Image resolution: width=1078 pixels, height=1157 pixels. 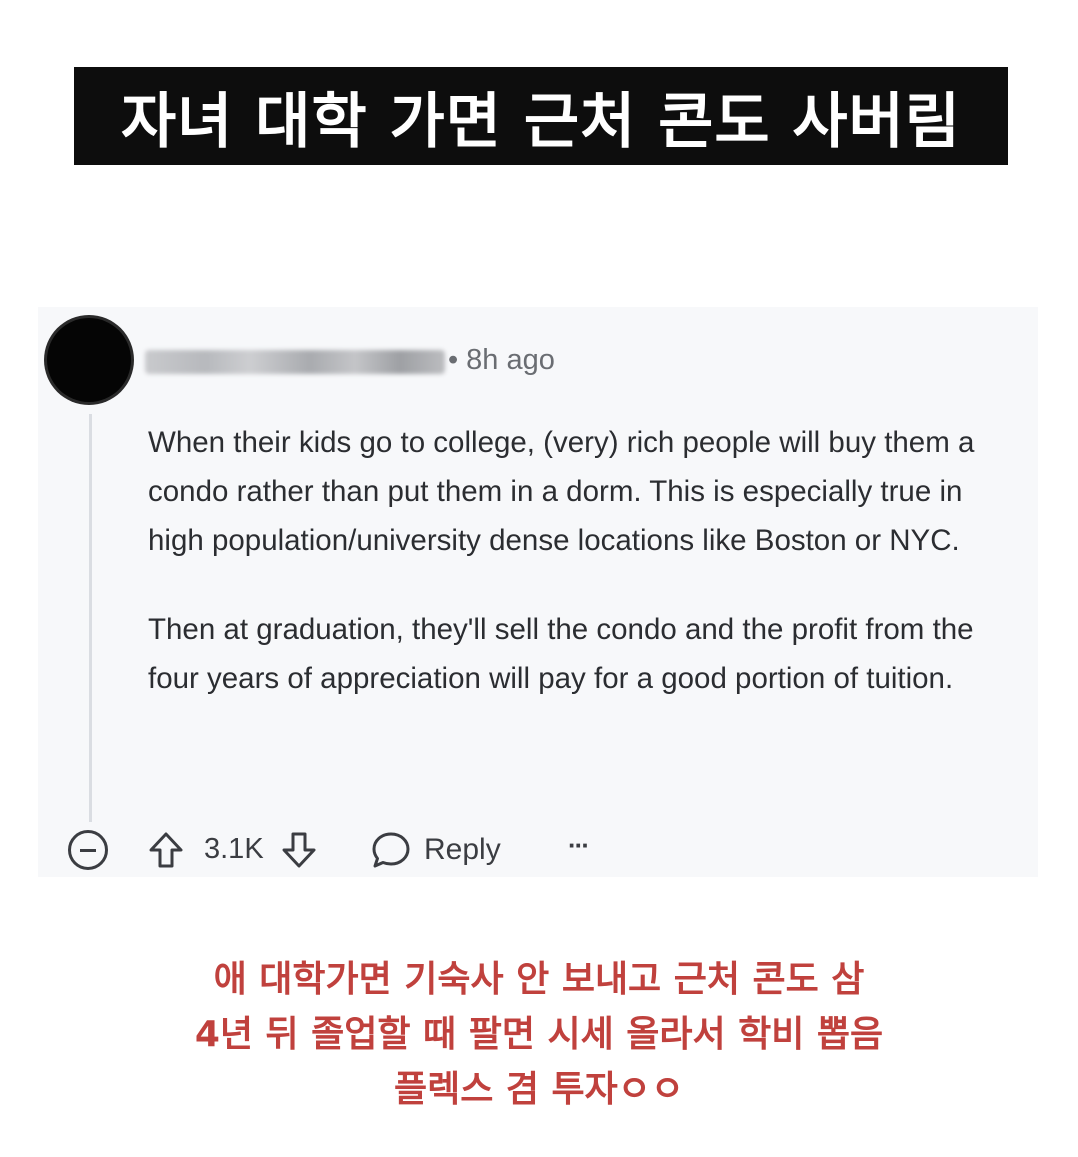 What do you see at coordinates (462, 849) in the screenshot?
I see `reply-label: Reply` at bounding box center [462, 849].